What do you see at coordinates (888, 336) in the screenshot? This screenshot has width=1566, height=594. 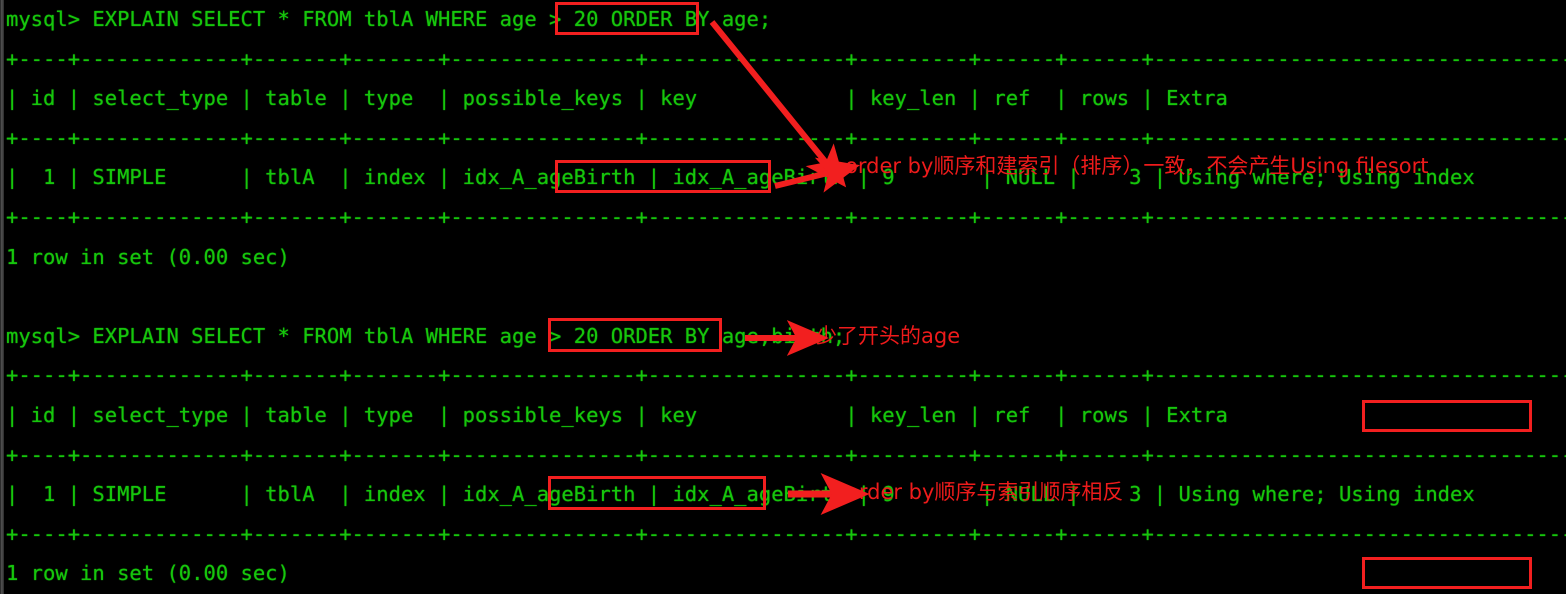 I see `annotation-missing-leading-age: 少了开头的age` at bounding box center [888, 336].